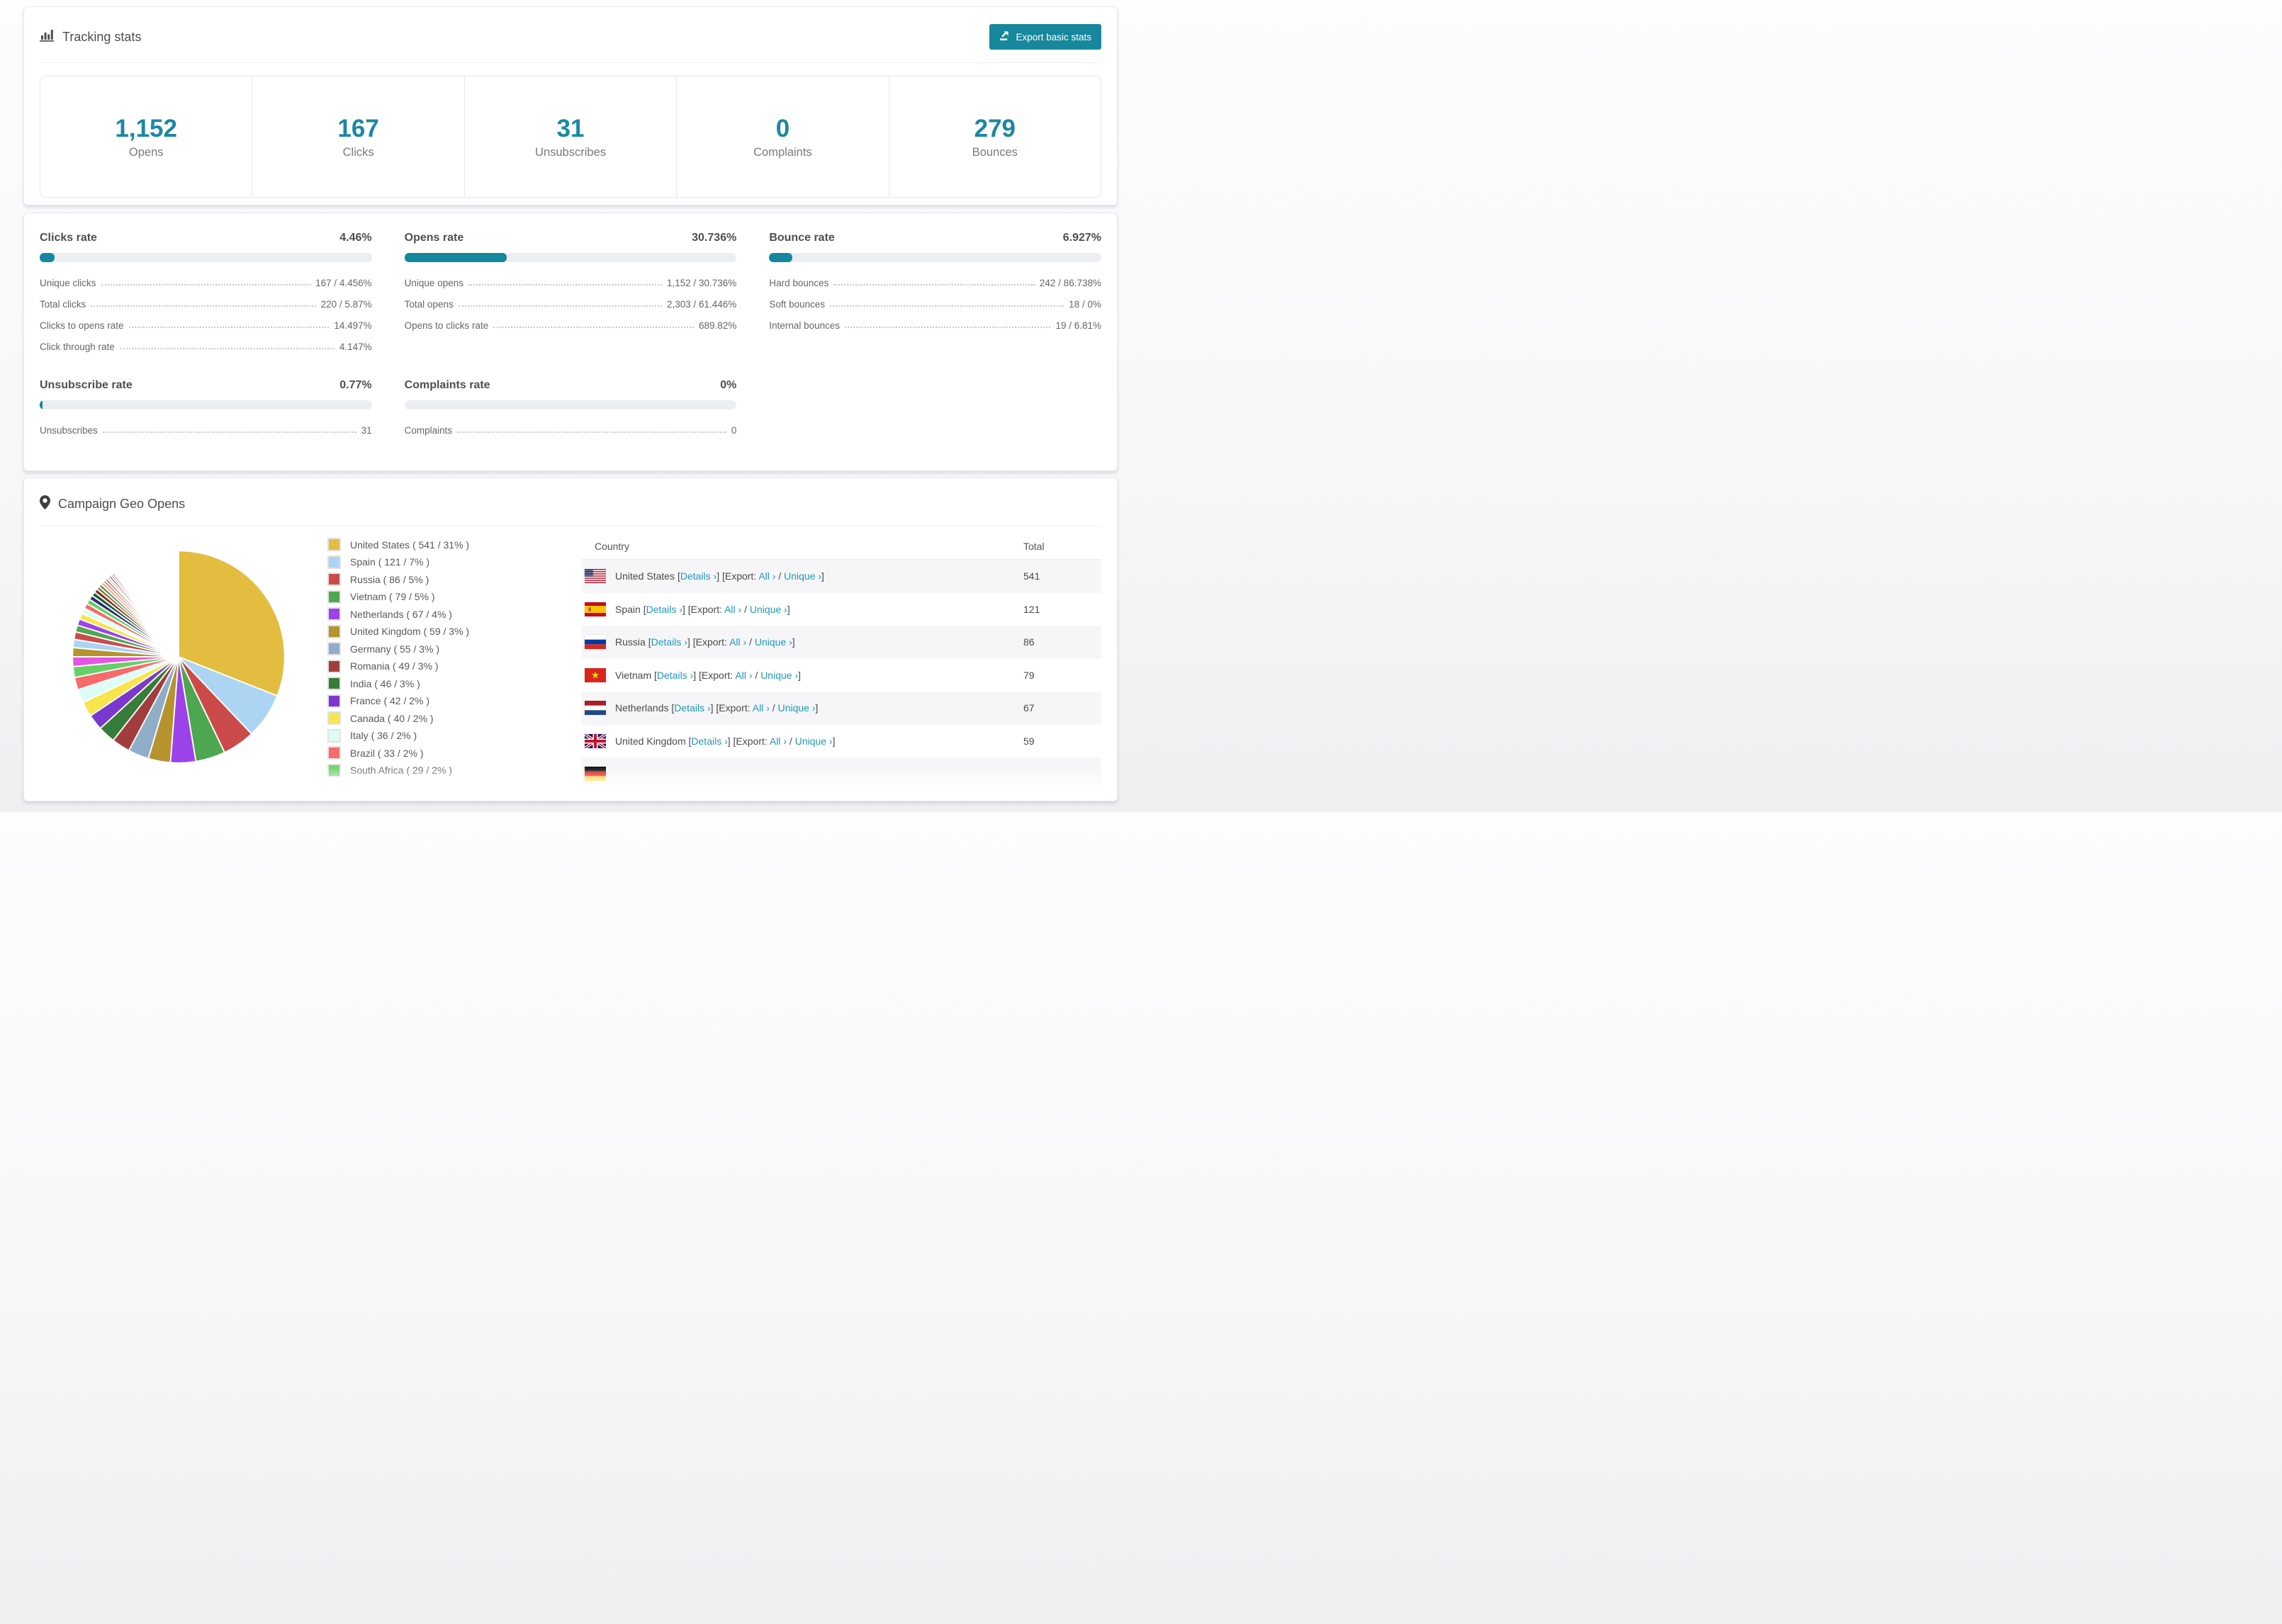 This screenshot has height=1624, width=2282. Describe the element at coordinates (446, 325) in the screenshot. I see `rate-row-label: Opens to clicks rate` at that location.